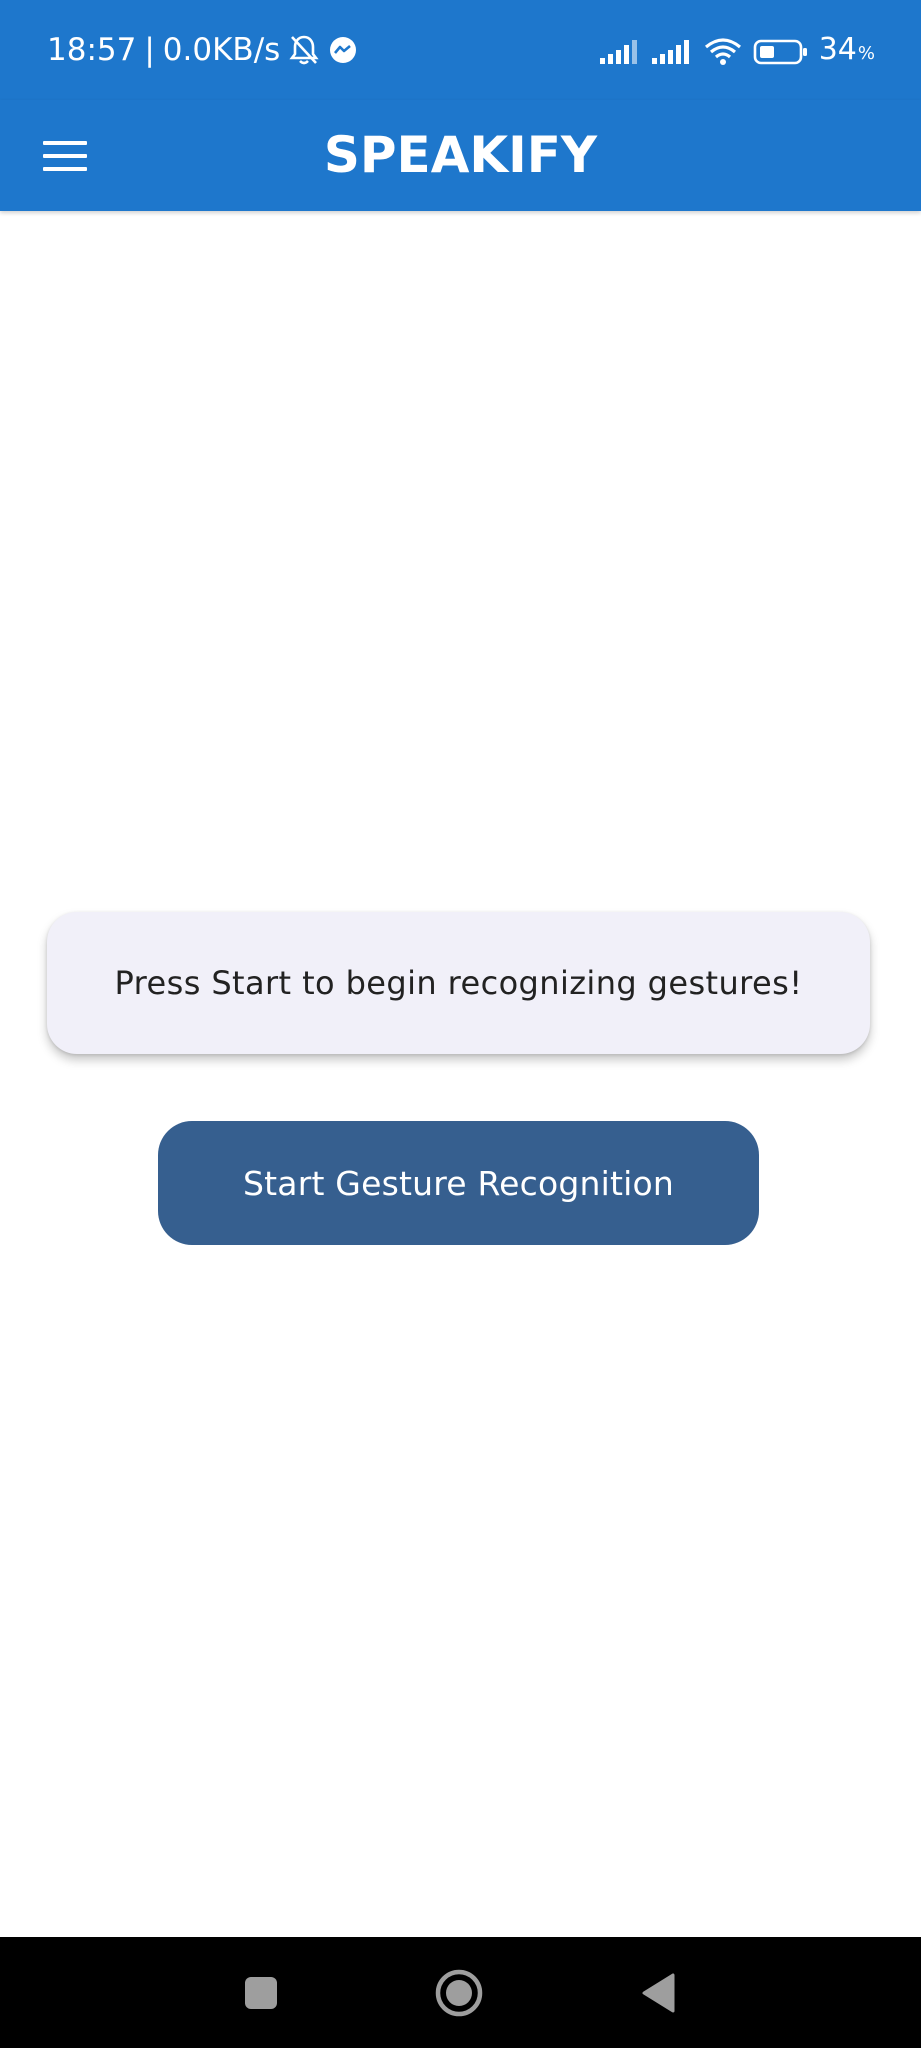 The image size is (921, 2048). I want to click on home-button, so click(459, 1992).